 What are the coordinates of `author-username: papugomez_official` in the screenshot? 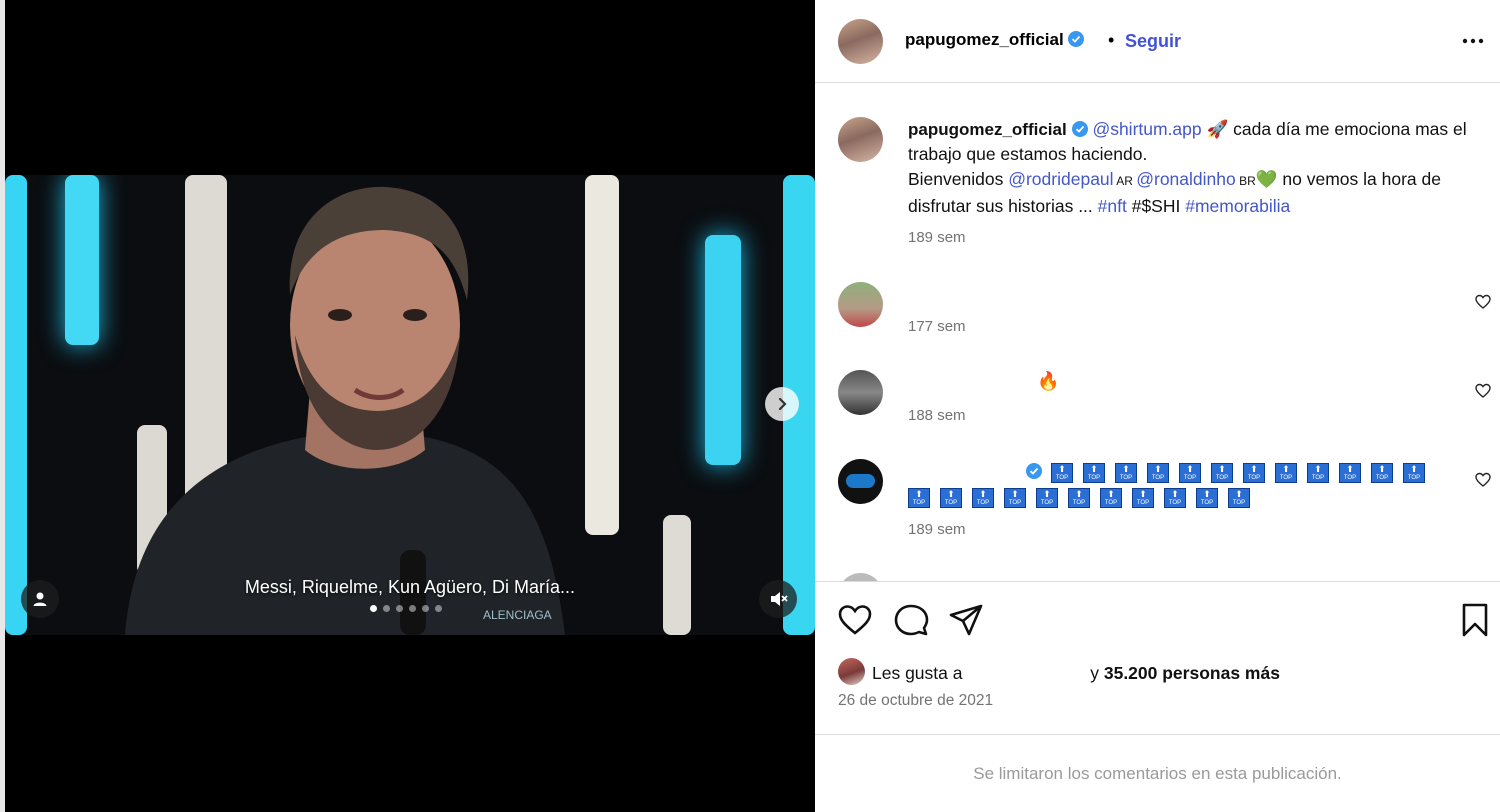 It's located at (984, 39).